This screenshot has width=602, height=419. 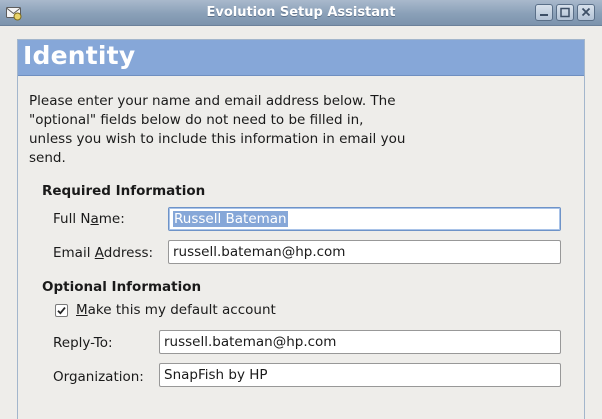 I want to click on maximize-icon, so click(x=565, y=12).